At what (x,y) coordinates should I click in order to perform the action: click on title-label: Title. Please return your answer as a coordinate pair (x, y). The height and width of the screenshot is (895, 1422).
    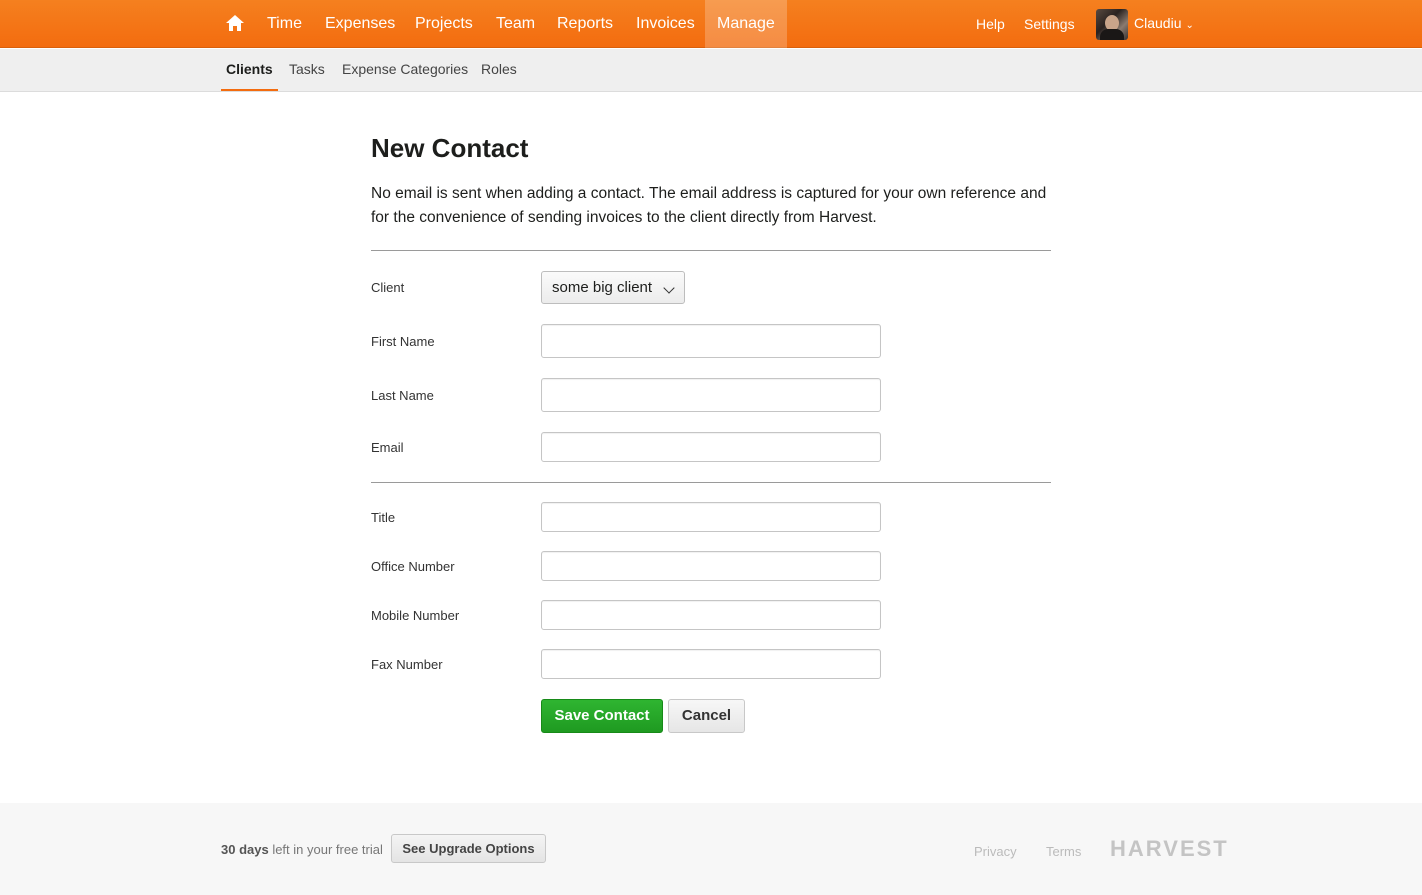
    Looking at the image, I should click on (383, 517).